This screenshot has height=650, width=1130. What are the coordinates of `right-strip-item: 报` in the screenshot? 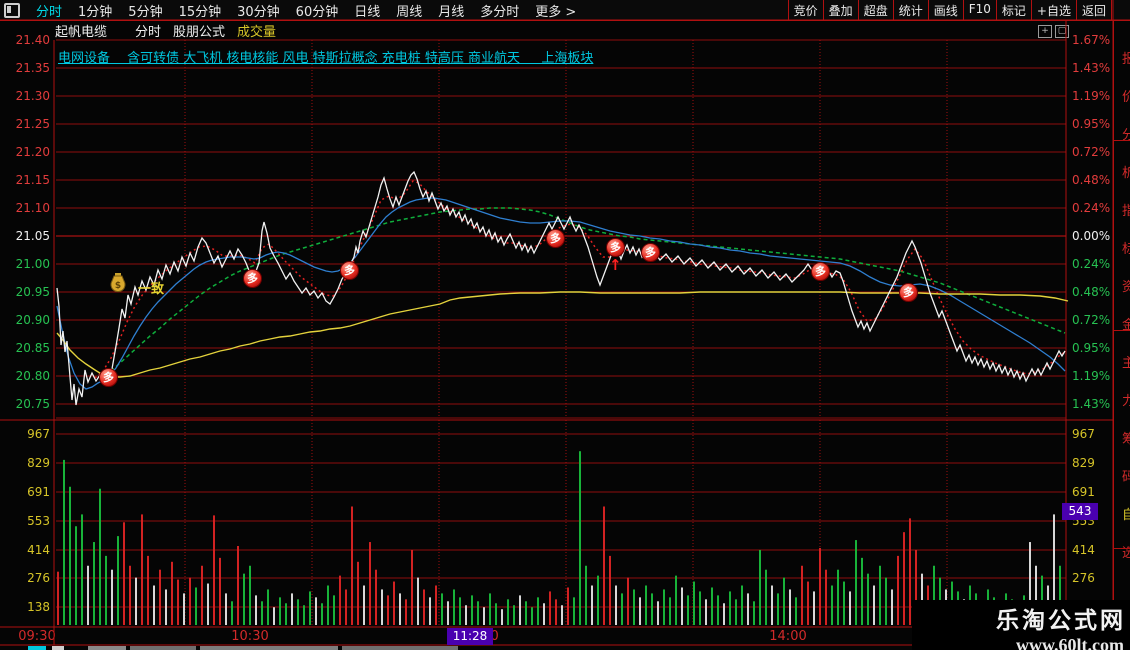 It's located at (1126, 57).